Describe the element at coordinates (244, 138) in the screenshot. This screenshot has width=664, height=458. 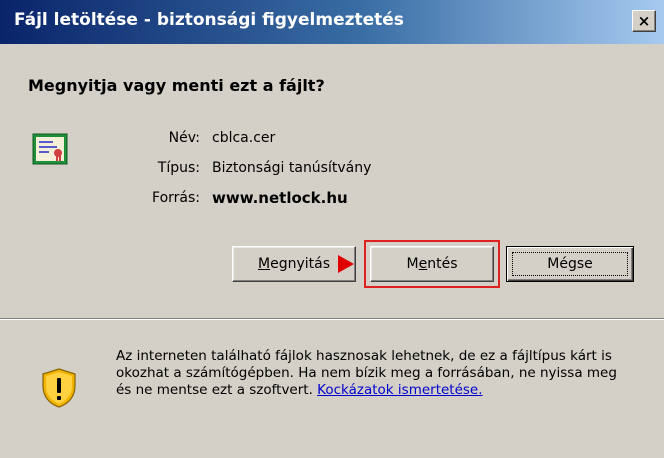
I see `name-value: cblca.cer` at that location.